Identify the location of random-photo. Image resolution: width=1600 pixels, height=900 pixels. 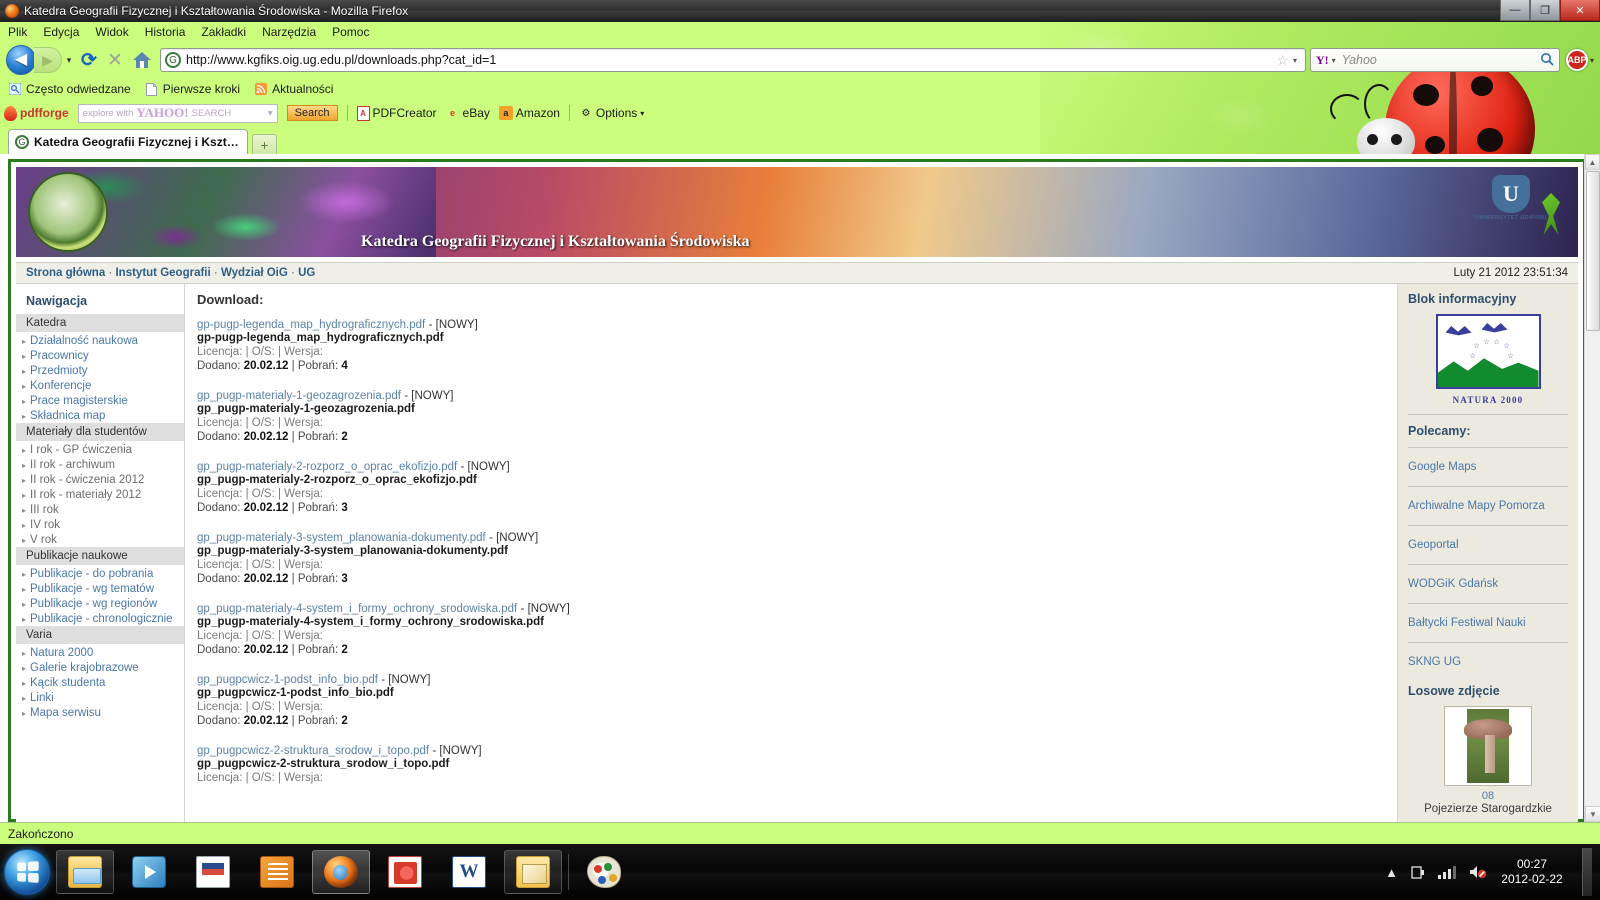
(1488, 746).